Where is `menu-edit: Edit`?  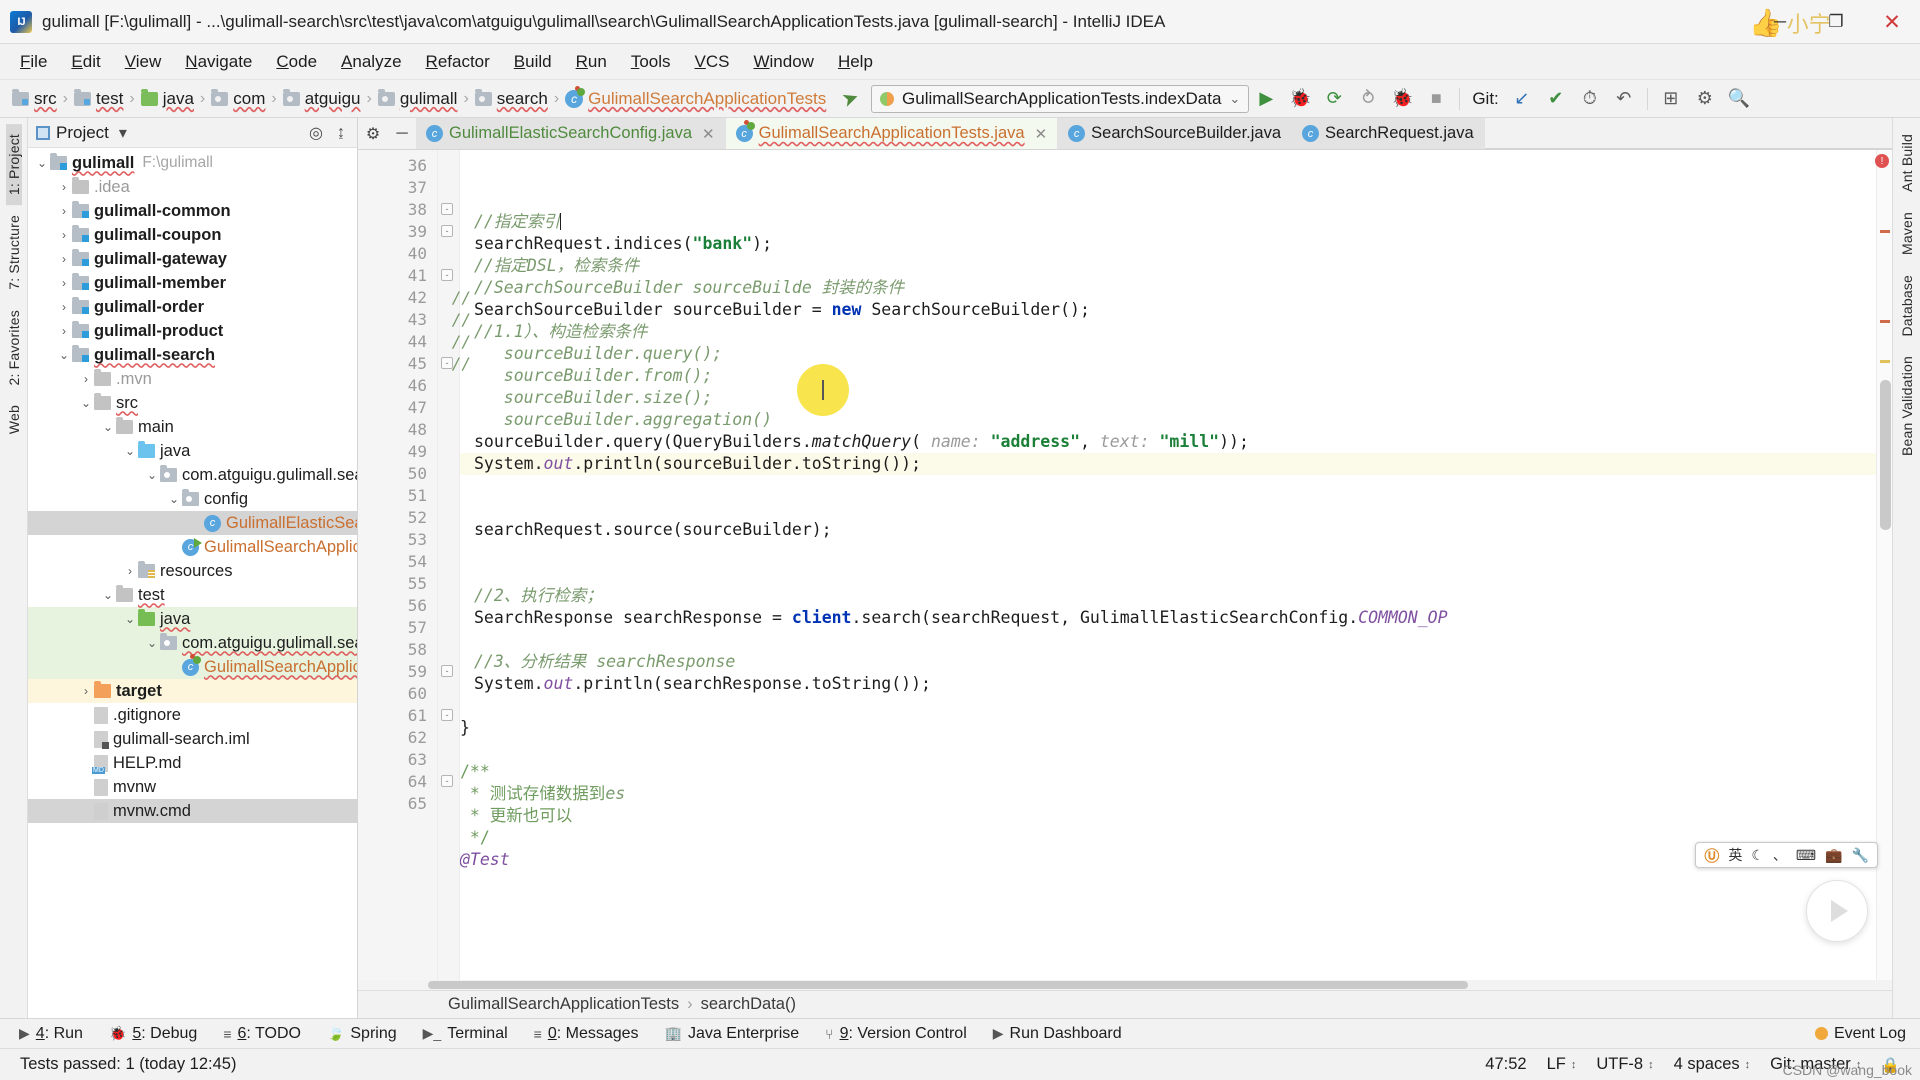 menu-edit: Edit is located at coordinates (85, 62).